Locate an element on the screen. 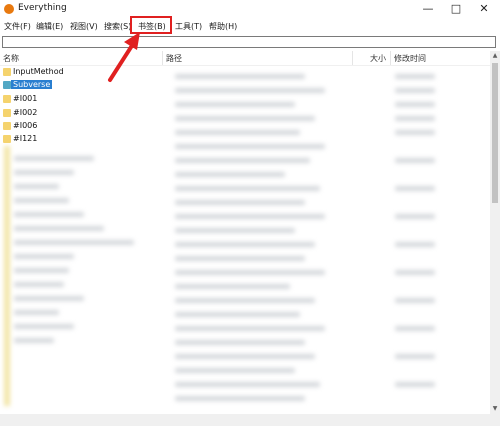 This screenshot has width=500, height=426. menu-tools: 工具(T) is located at coordinates (188, 26).